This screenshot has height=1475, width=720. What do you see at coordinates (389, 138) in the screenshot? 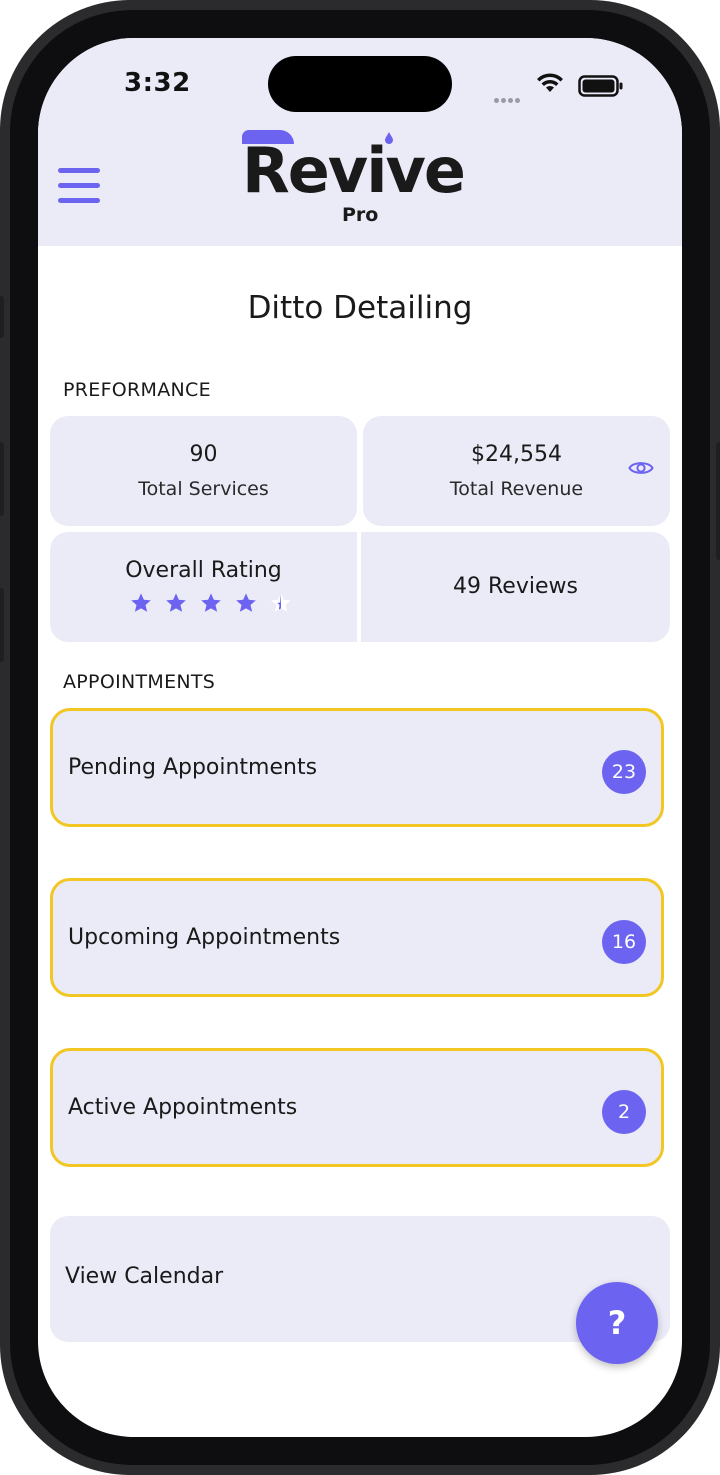
I see `droplet-icon` at bounding box center [389, 138].